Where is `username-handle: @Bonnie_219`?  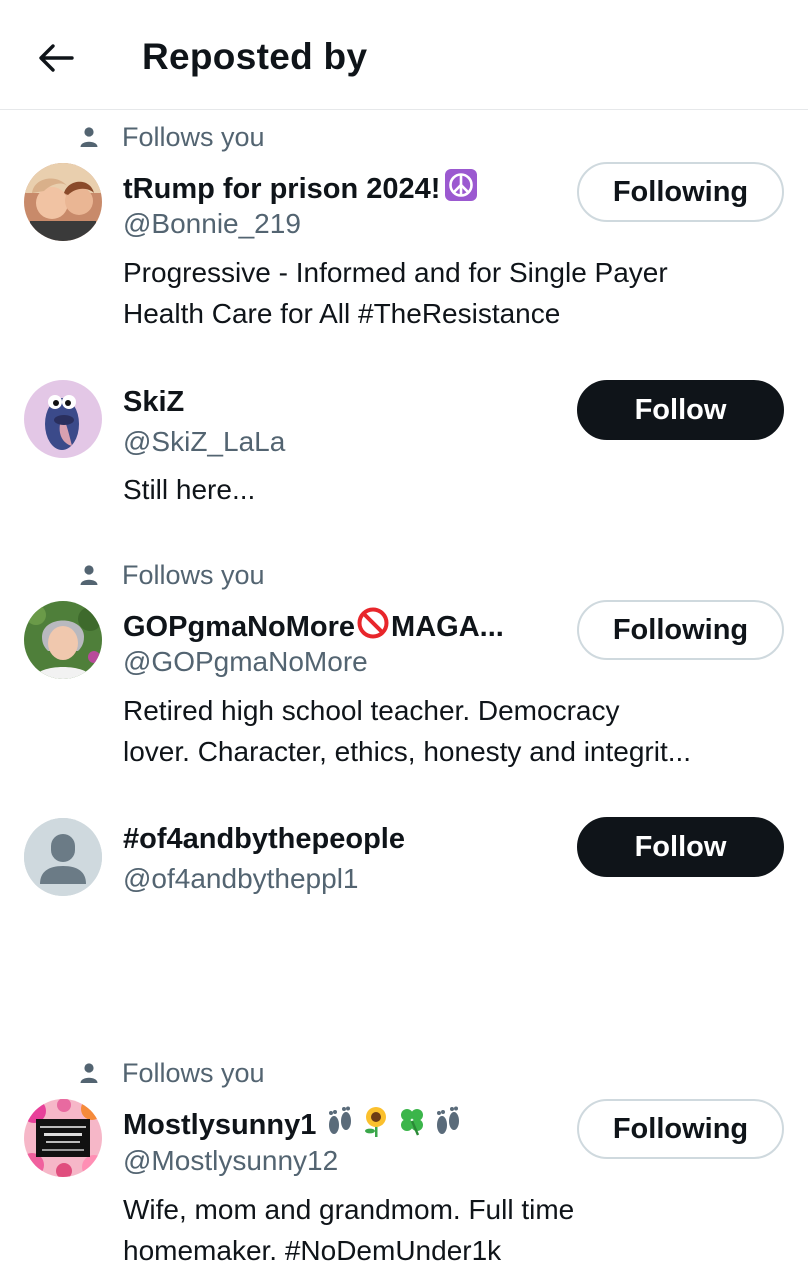
username-handle: @Bonnie_219 is located at coordinates (212, 223).